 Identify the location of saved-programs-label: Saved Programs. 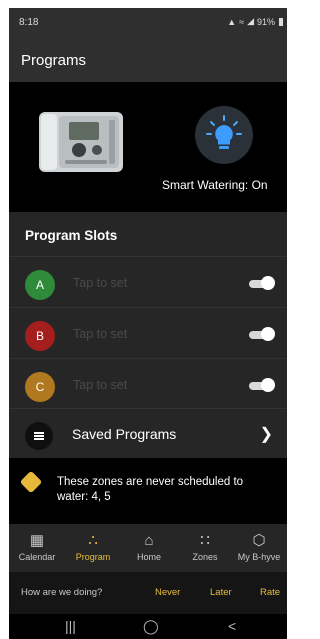
(124, 434).